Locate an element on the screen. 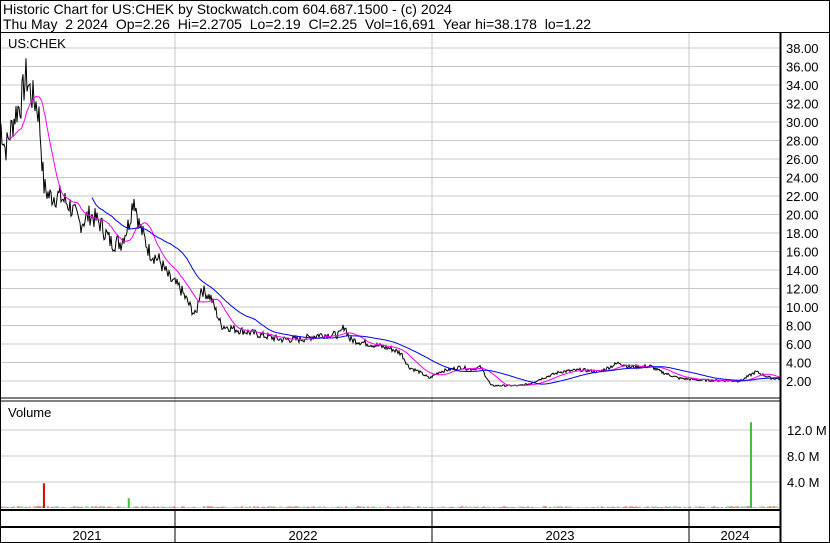  volume-tick-label: 4.0 M is located at coordinates (803, 482).